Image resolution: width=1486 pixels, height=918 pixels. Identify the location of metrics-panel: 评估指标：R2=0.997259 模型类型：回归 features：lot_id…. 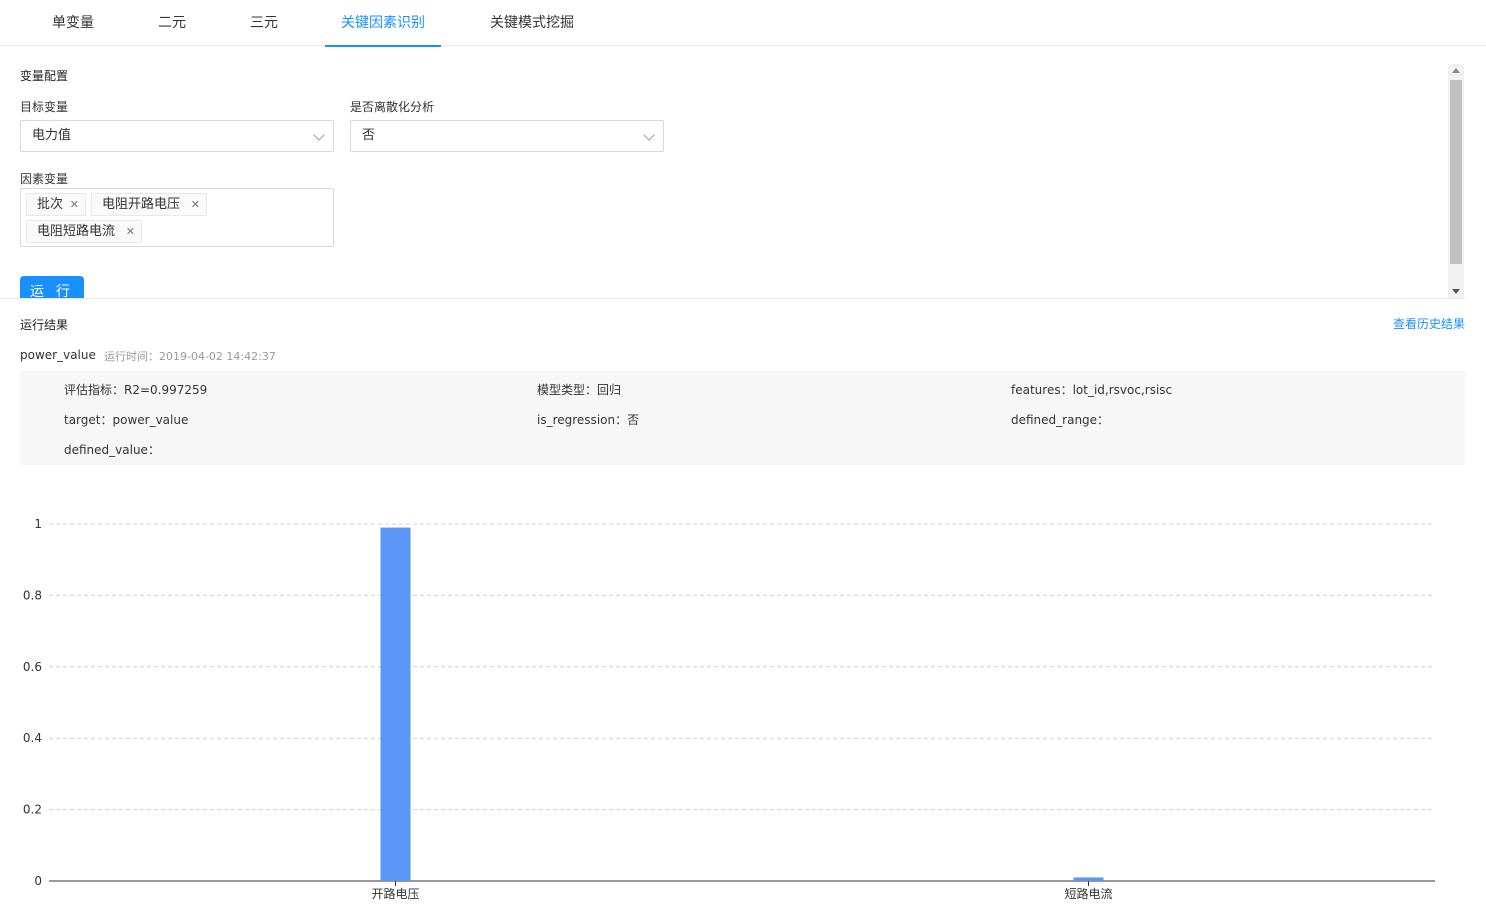
(742, 418).